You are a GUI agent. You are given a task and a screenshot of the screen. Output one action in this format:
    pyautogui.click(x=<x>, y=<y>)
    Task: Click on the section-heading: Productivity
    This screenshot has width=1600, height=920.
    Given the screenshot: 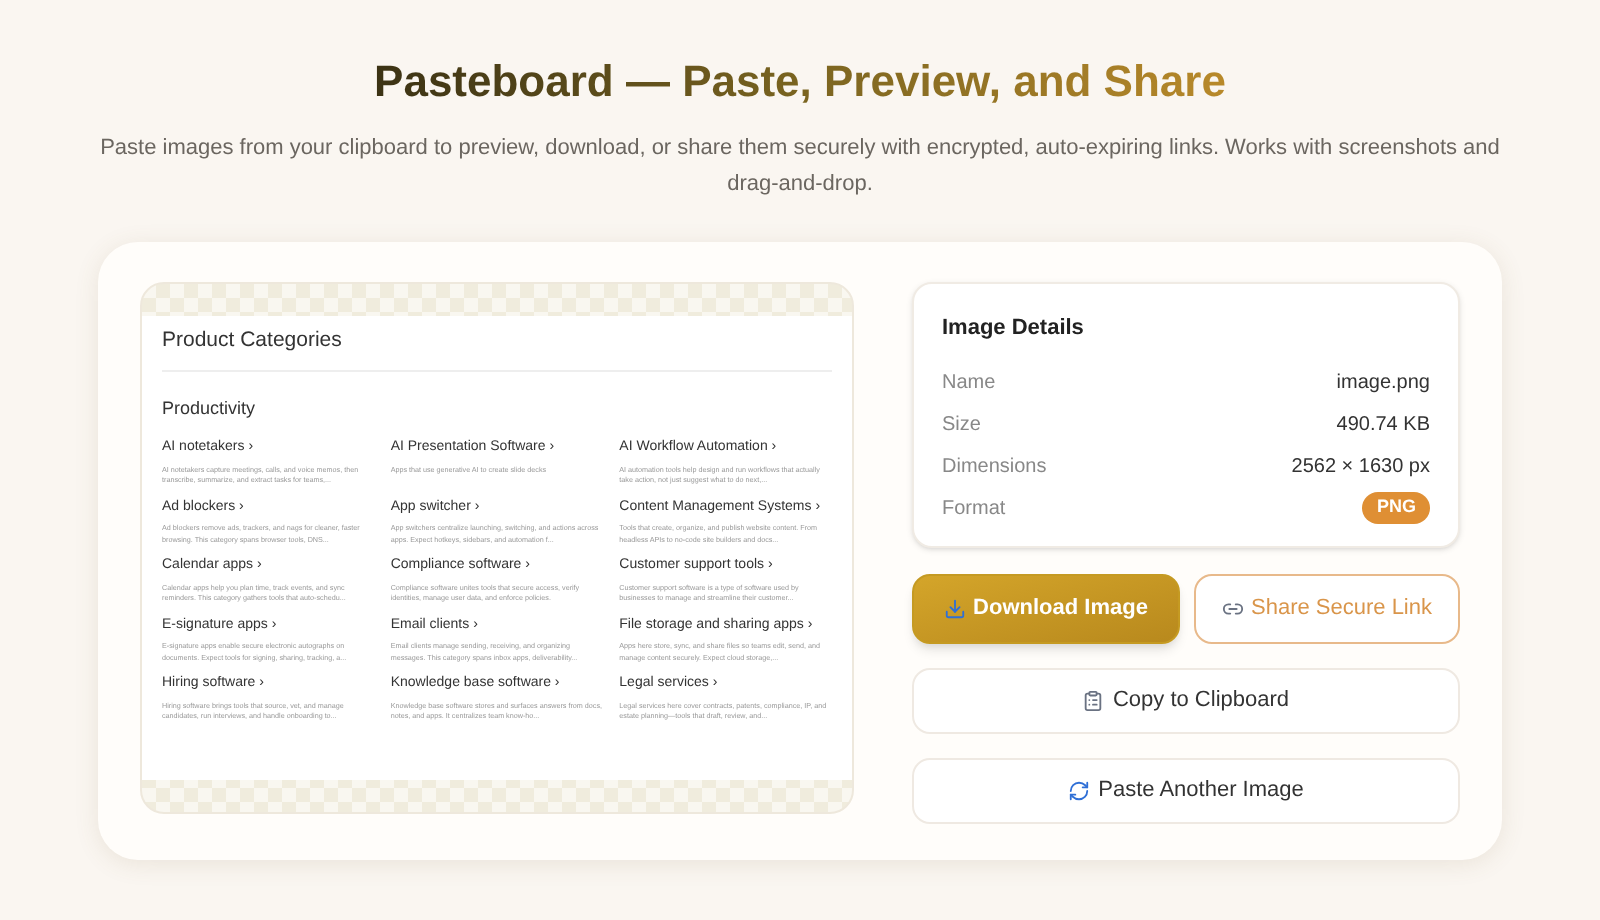 What is the action you would take?
    pyautogui.click(x=210, y=408)
    